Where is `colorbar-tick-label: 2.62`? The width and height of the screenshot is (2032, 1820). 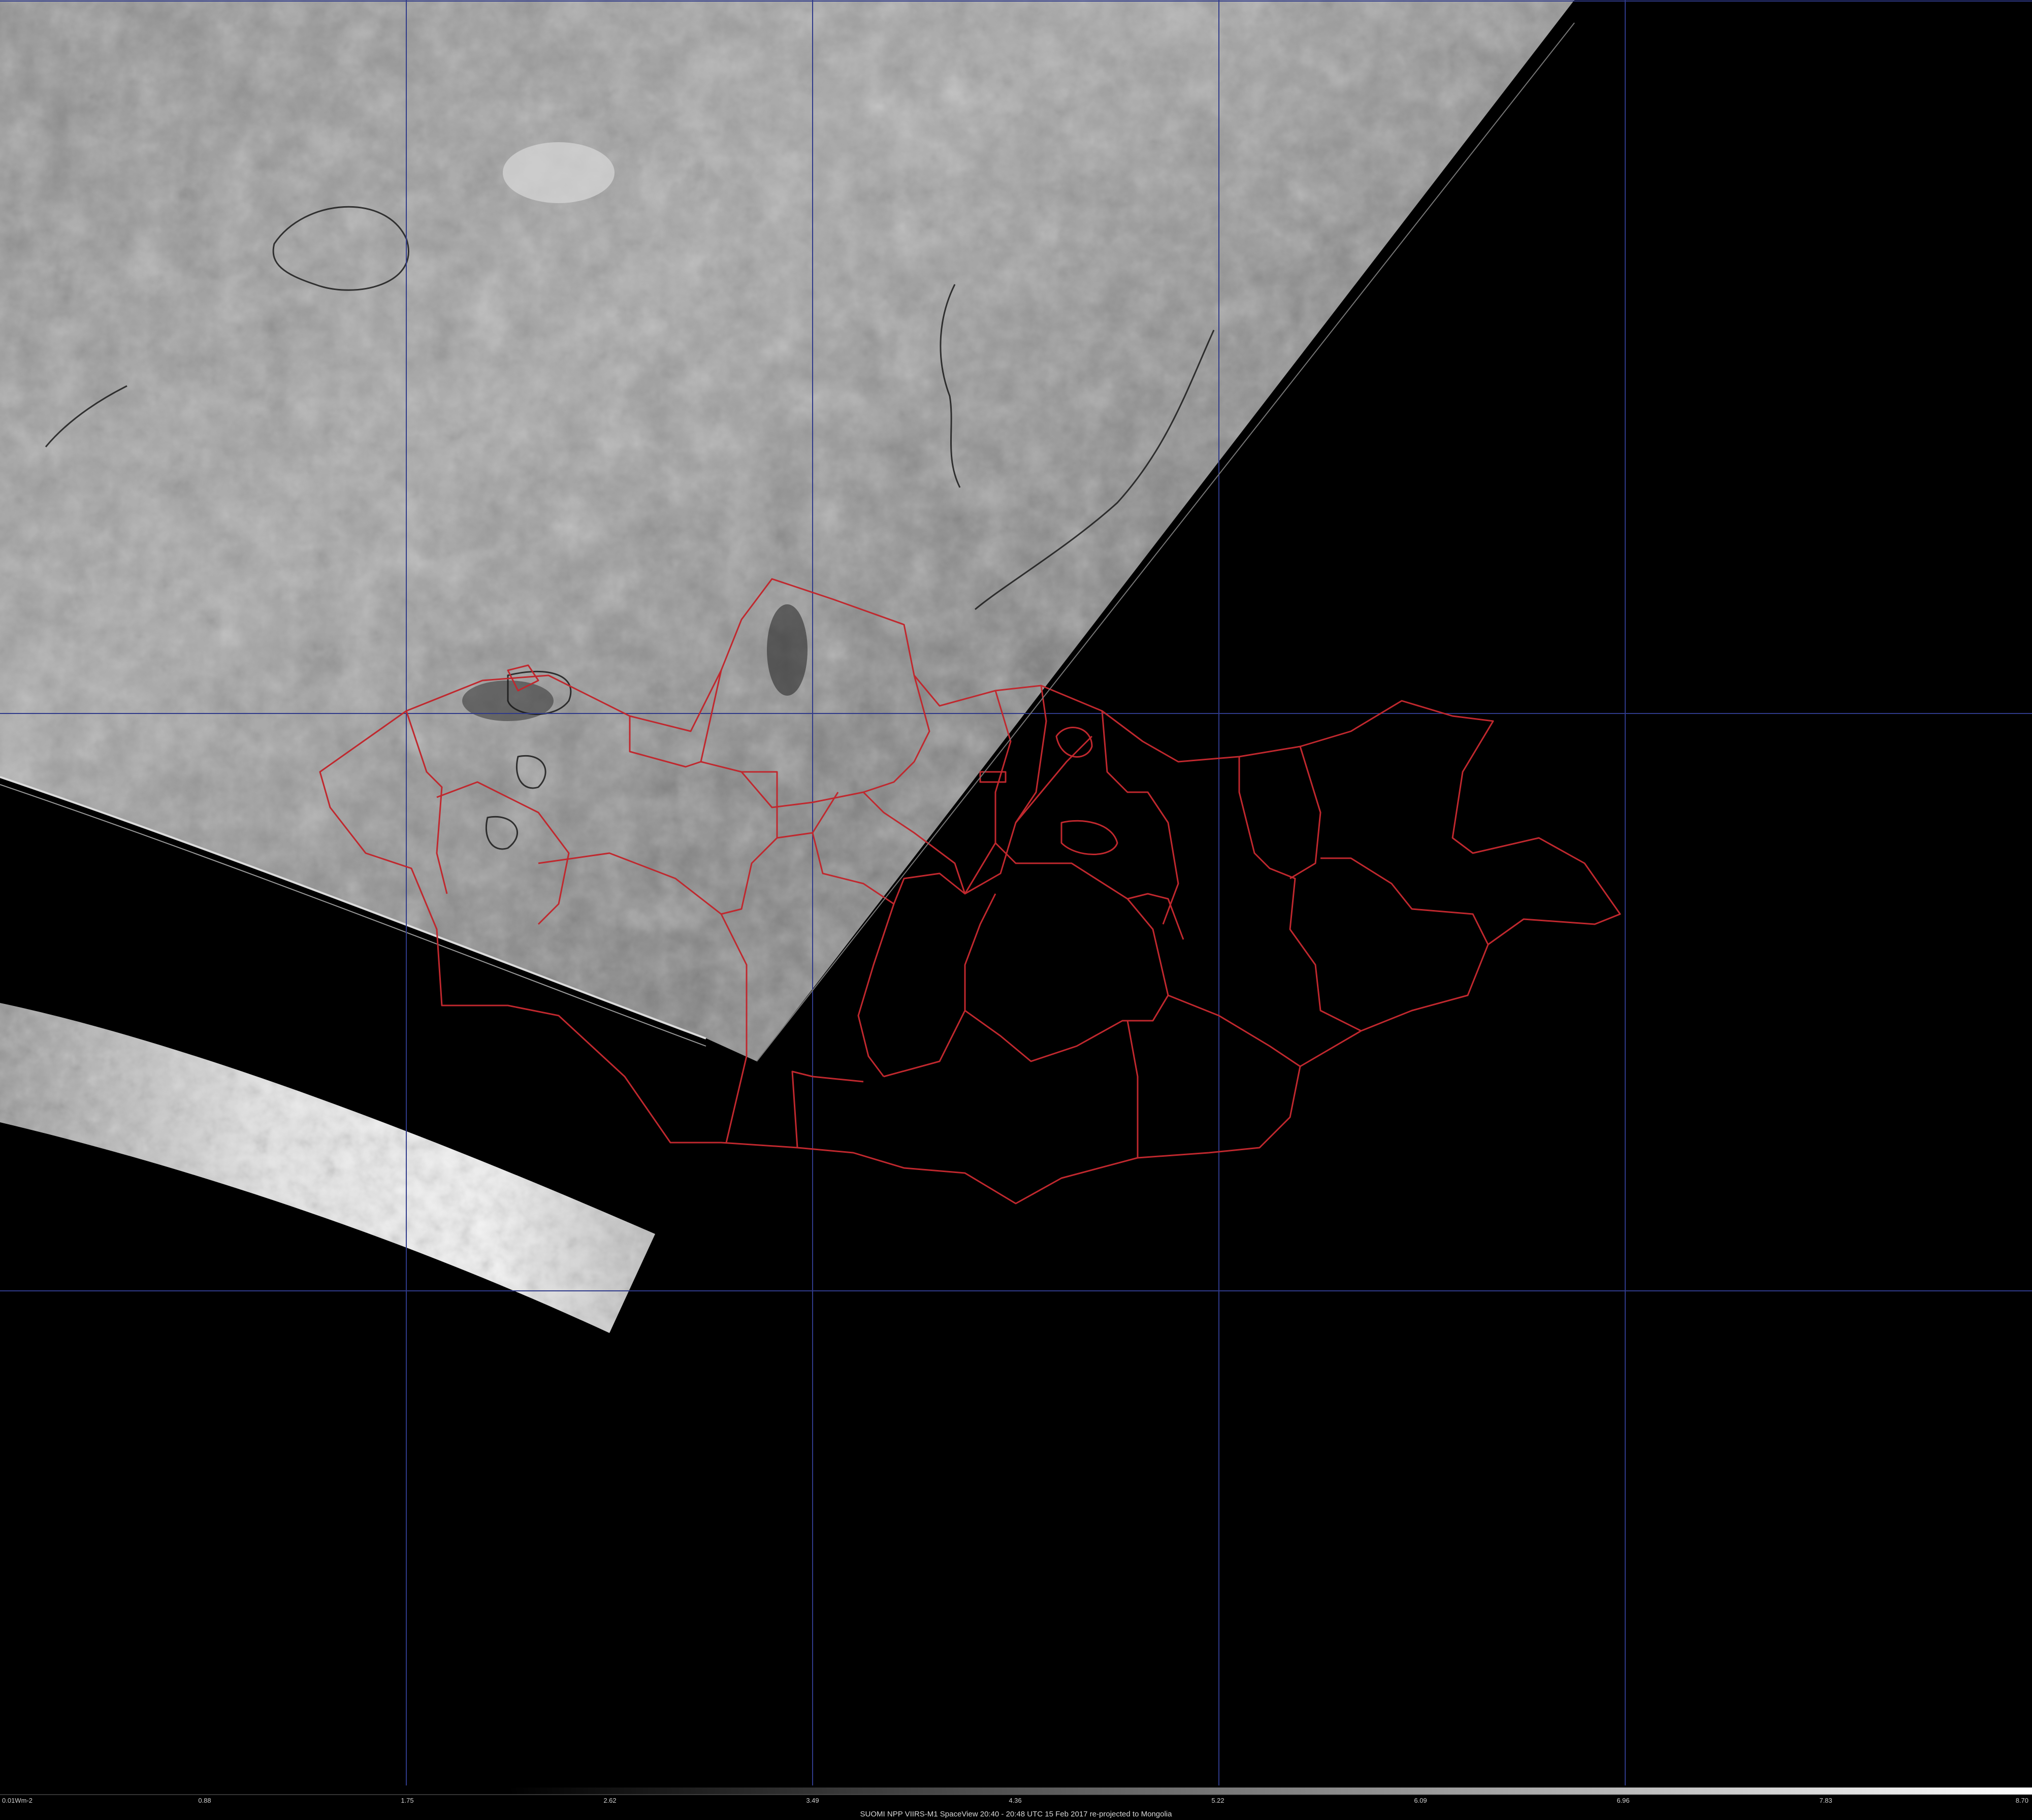
colorbar-tick-label: 2.62 is located at coordinates (610, 1801).